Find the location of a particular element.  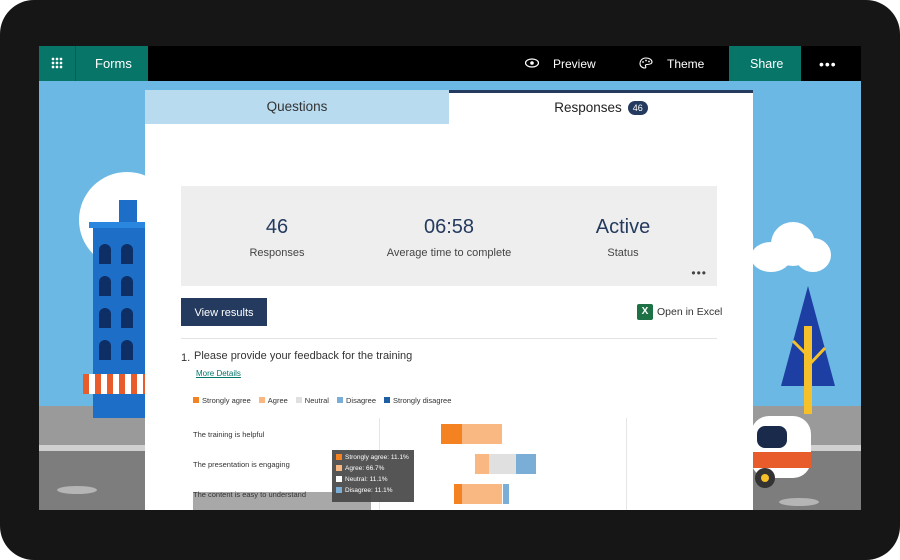

preview-label: Preview is located at coordinates (574, 64).